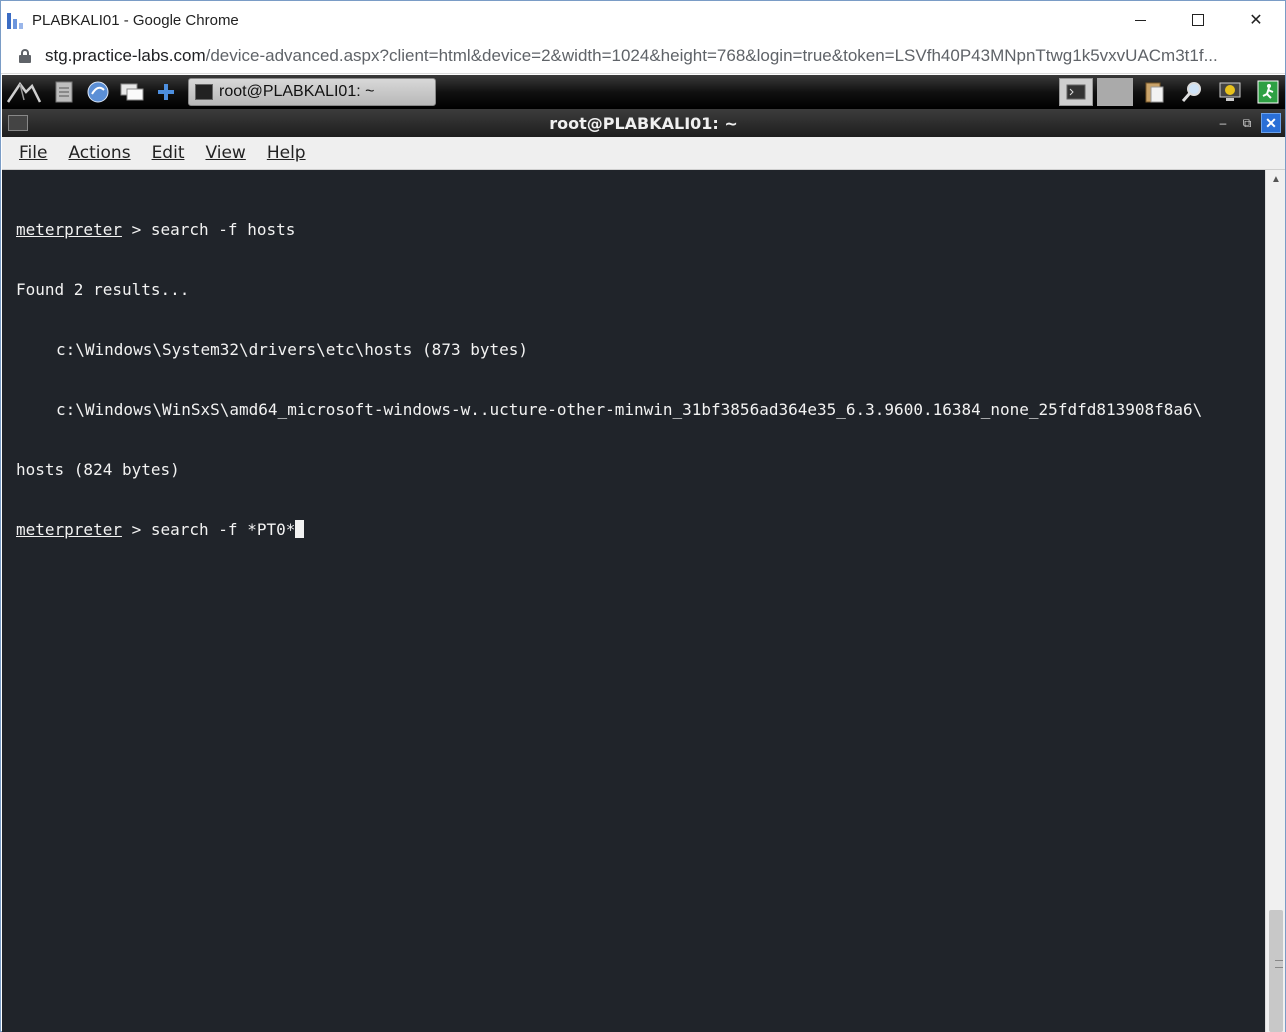 Image resolution: width=1286 pixels, height=1032 pixels. Describe the element at coordinates (125, 55) in the screenshot. I see `url-host: stg.practice-labs.com` at that location.